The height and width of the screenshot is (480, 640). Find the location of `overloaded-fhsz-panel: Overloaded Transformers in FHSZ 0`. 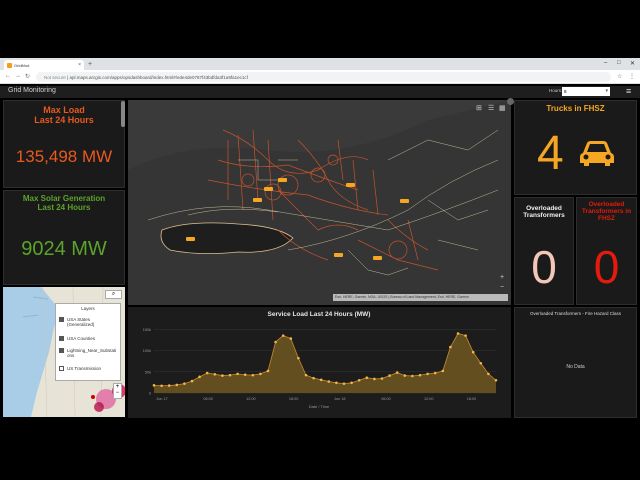

overloaded-fhsz-panel: Overloaded Transformers in FHSZ 0 is located at coordinates (606, 251).